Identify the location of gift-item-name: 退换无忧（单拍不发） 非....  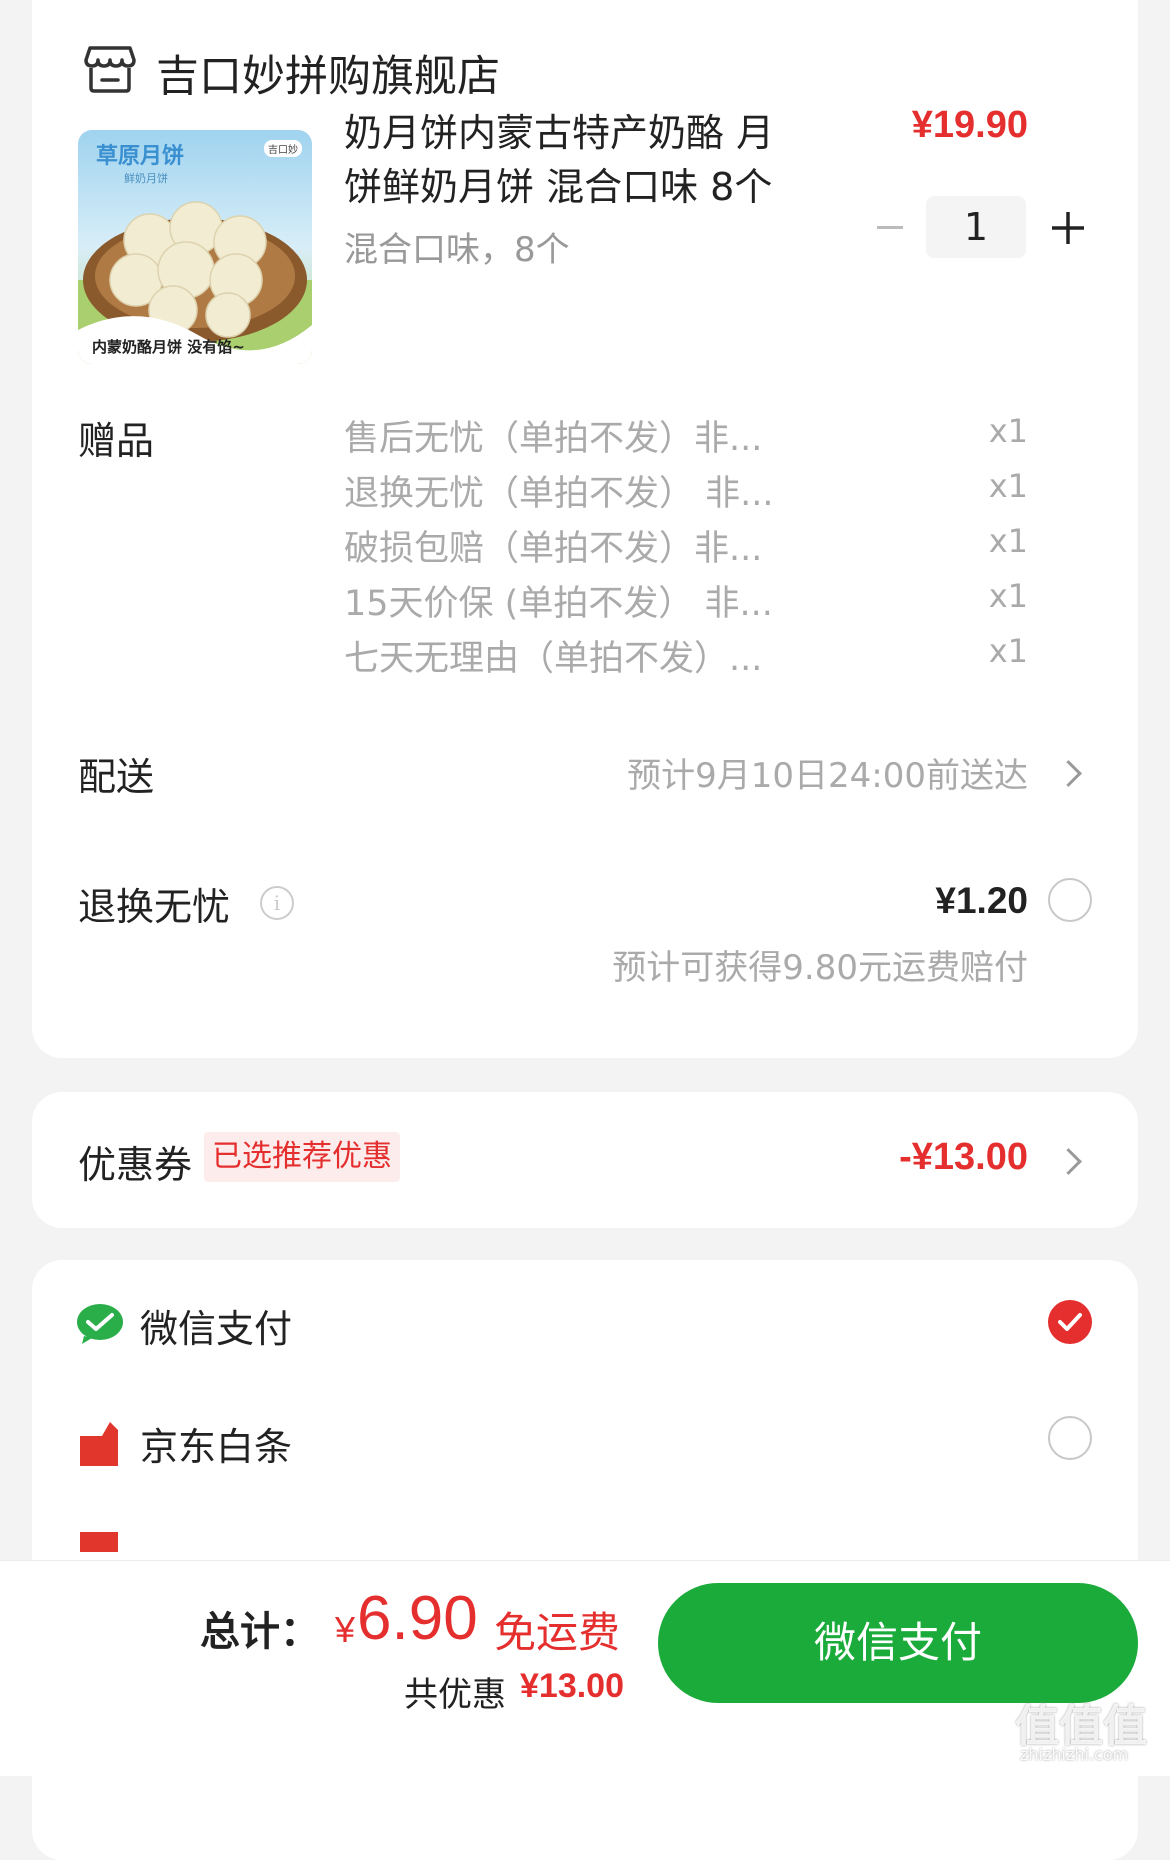
(559, 494).